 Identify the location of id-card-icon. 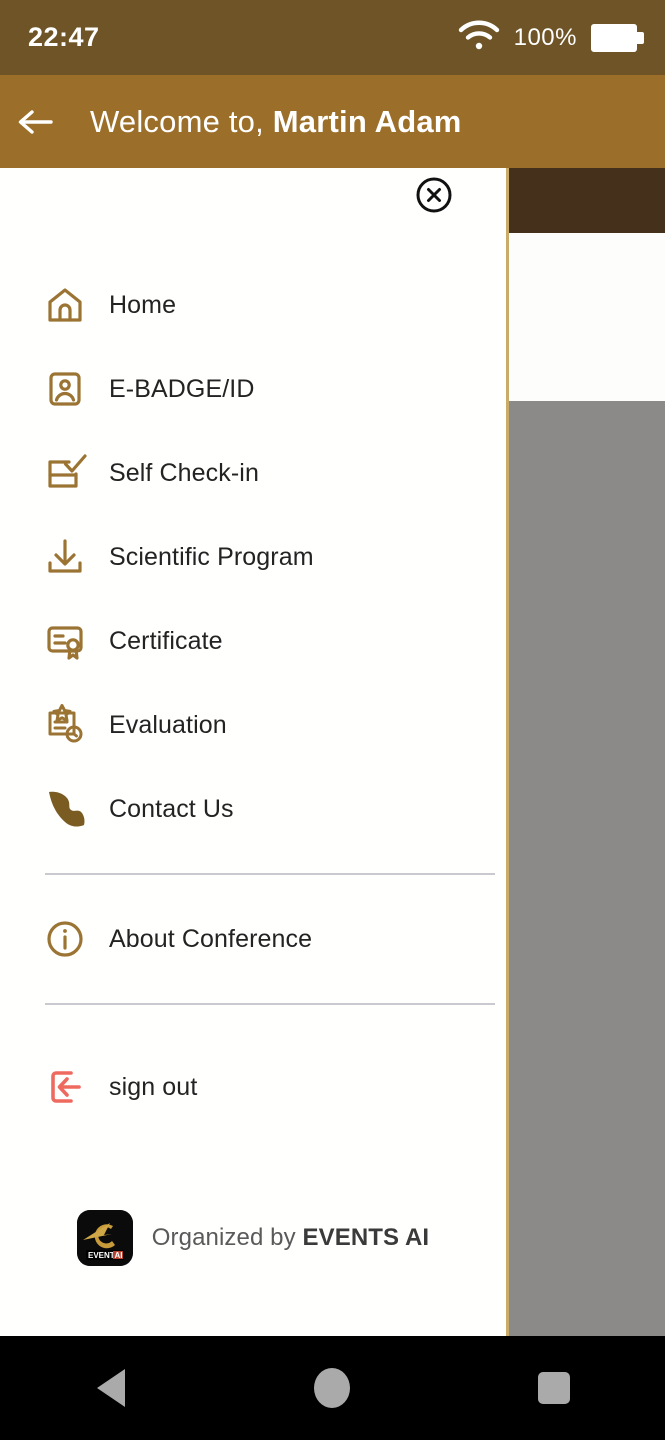
(70, 389).